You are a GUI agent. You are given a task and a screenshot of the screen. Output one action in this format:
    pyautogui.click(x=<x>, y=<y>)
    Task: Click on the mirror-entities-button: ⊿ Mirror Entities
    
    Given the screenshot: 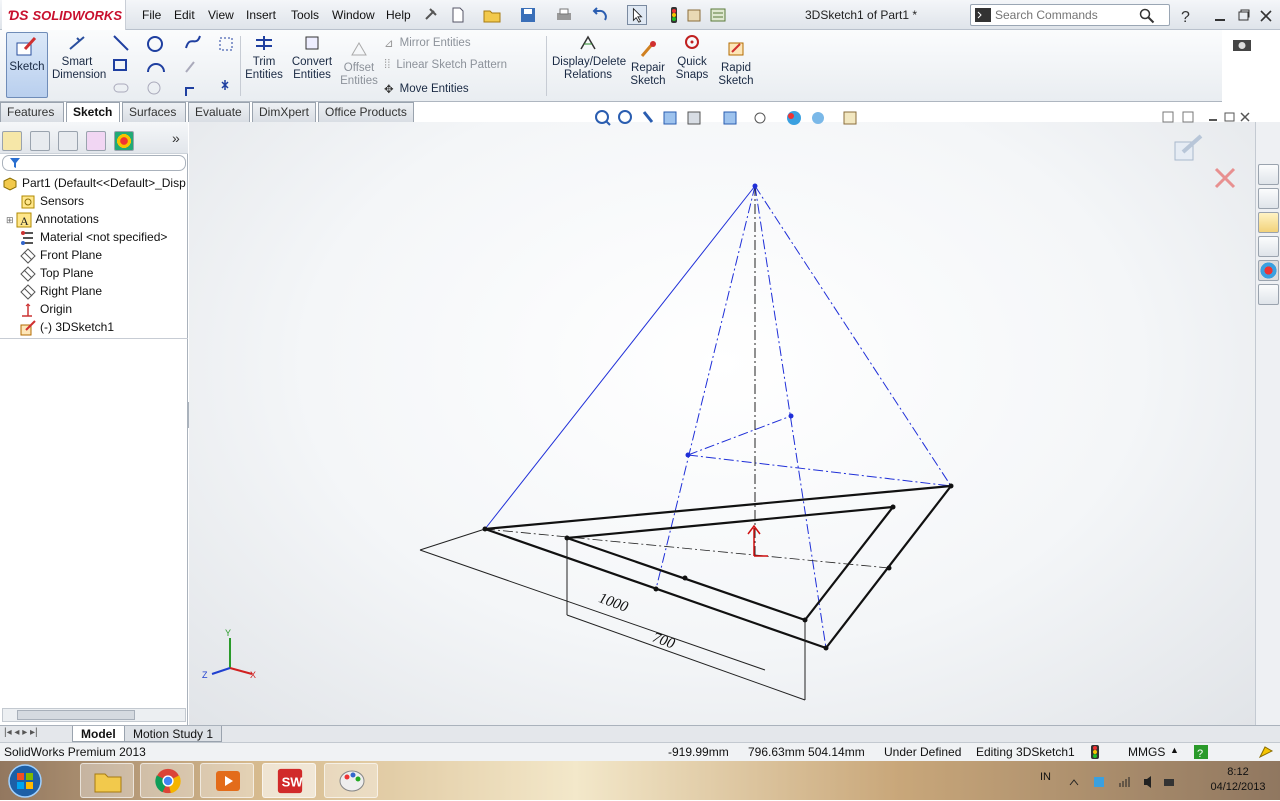 What is the action you would take?
    pyautogui.click(x=427, y=43)
    